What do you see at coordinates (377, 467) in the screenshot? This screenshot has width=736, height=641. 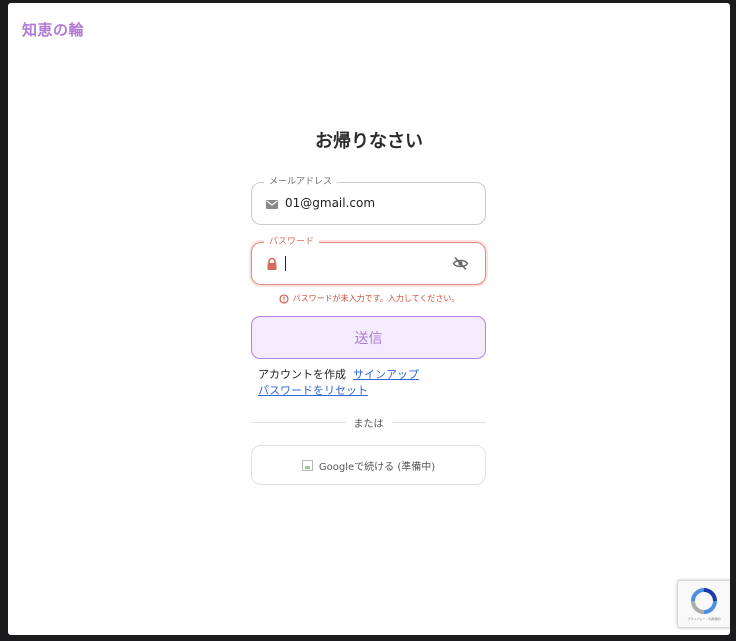 I see `google-signin-label: Googleで続ける (準備中)` at bounding box center [377, 467].